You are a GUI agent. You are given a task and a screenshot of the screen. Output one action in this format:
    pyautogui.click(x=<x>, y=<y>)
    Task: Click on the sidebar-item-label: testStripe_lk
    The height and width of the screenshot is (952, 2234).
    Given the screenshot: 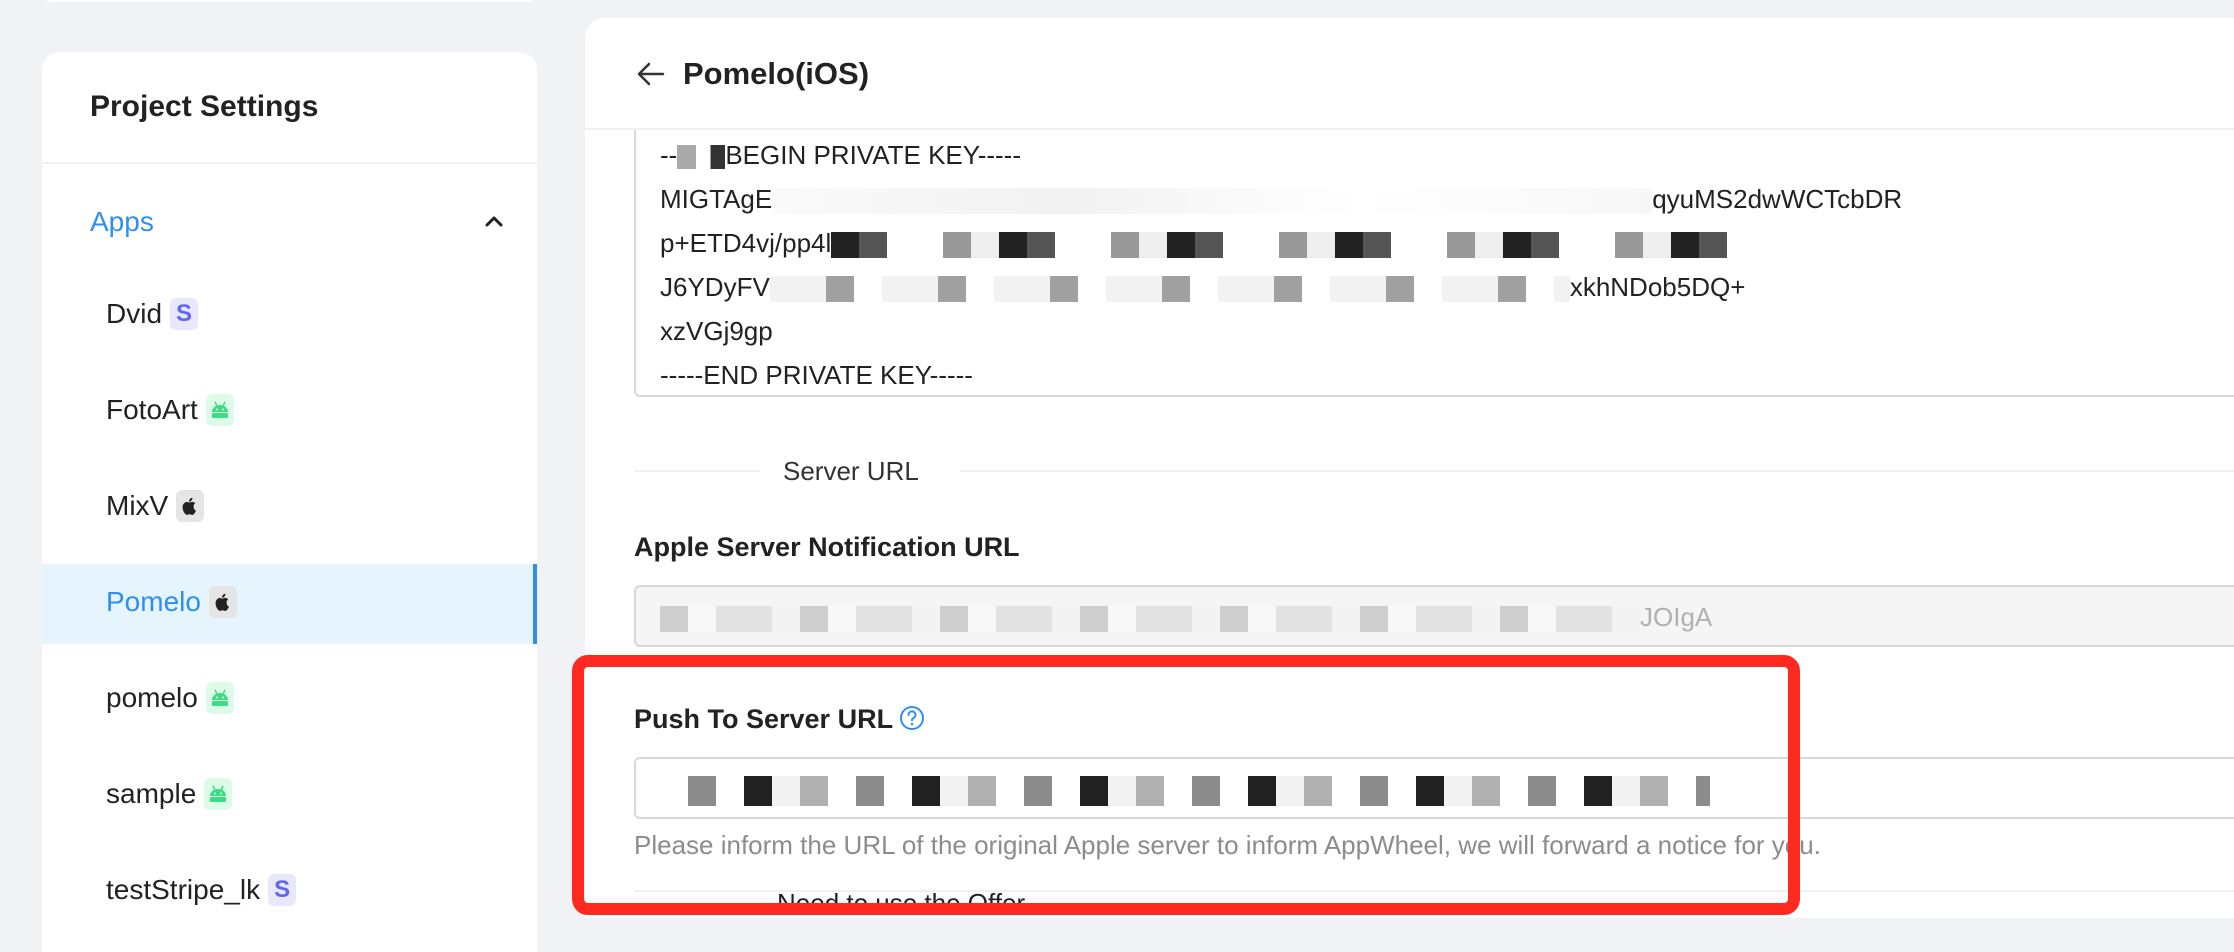 What is the action you would take?
    pyautogui.click(x=183, y=889)
    